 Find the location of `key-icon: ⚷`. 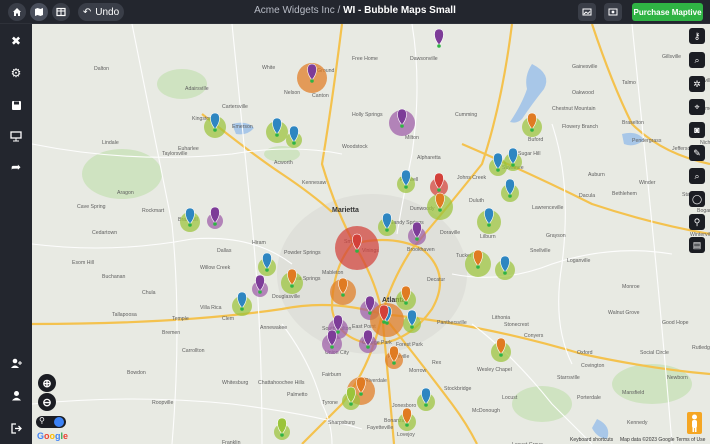

key-icon: ⚷ is located at coordinates (697, 35).